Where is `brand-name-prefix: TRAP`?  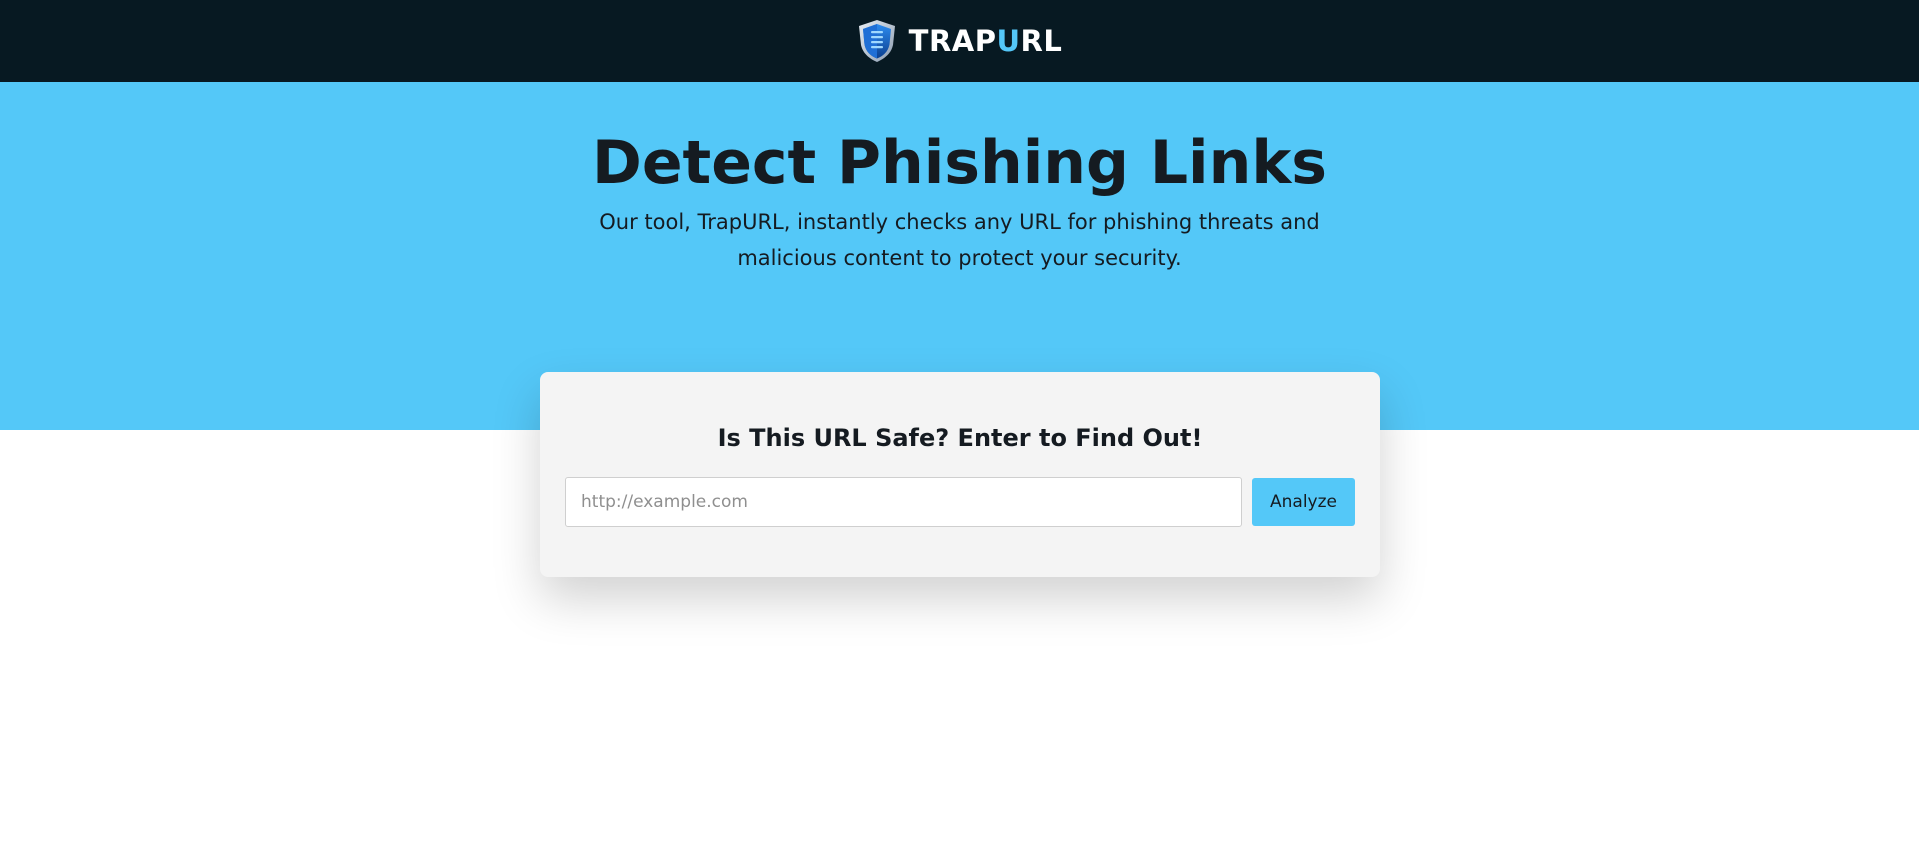
brand-name-prefix: TRAP is located at coordinates (952, 40).